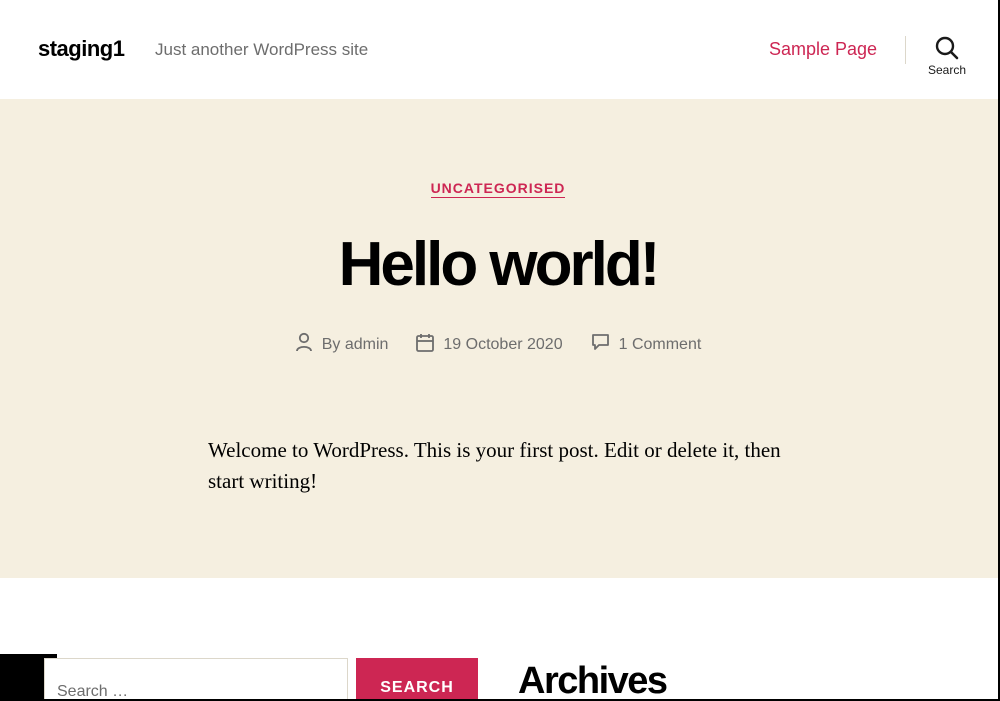  What do you see at coordinates (262, 49) in the screenshot?
I see `site-description: Just another WordPress site` at bounding box center [262, 49].